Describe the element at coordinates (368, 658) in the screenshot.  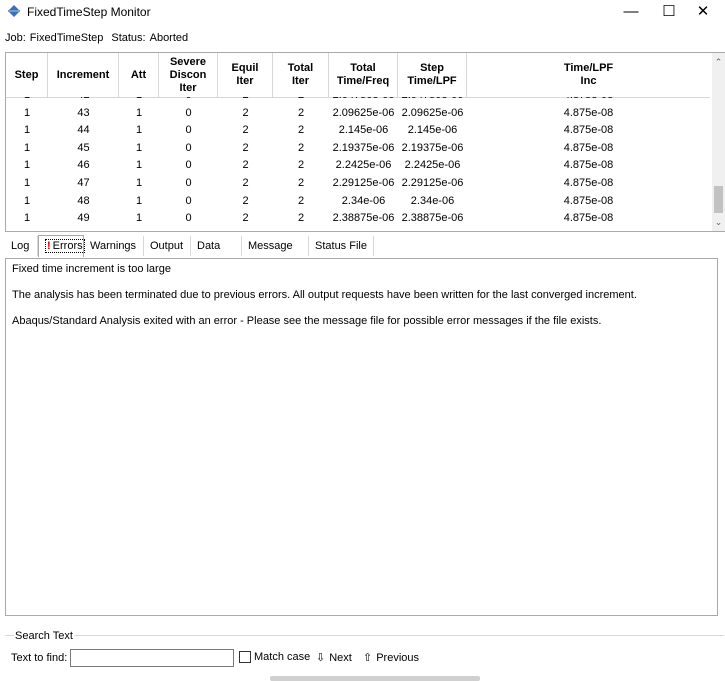
I see `arrow-up-icon: ⇧` at that location.